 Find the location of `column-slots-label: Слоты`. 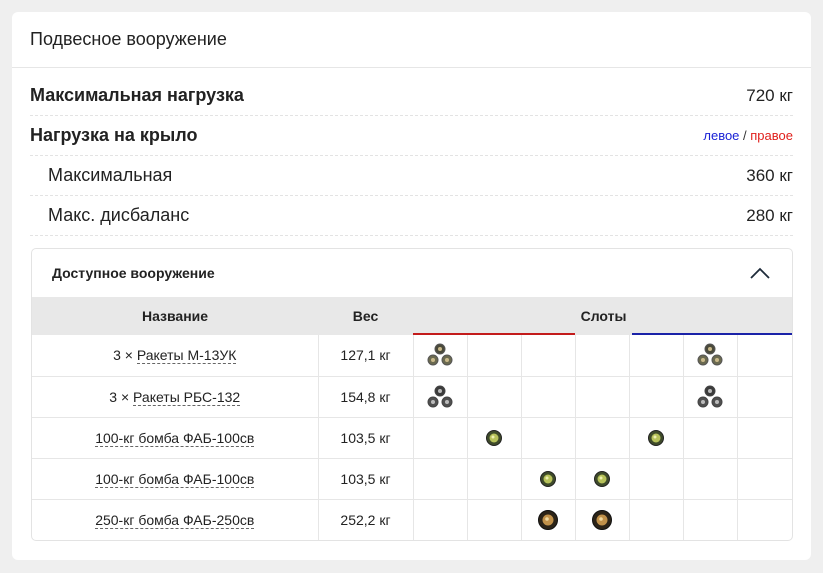

column-slots-label: Слоты is located at coordinates (603, 316).